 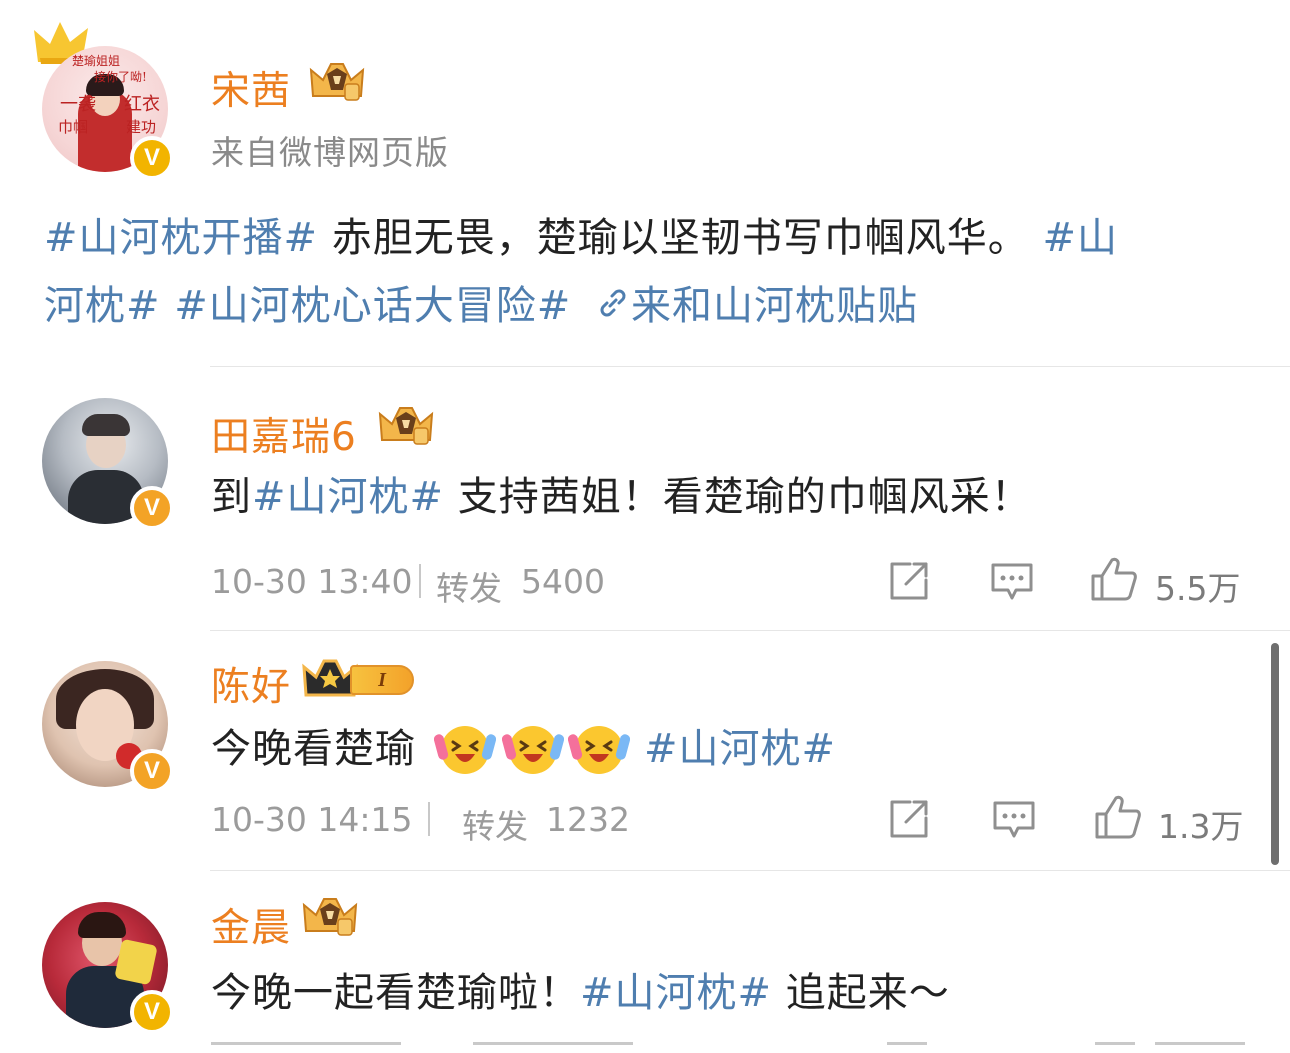 What do you see at coordinates (312, 819) in the screenshot?
I see `comment-time: 10-30 14:15` at bounding box center [312, 819].